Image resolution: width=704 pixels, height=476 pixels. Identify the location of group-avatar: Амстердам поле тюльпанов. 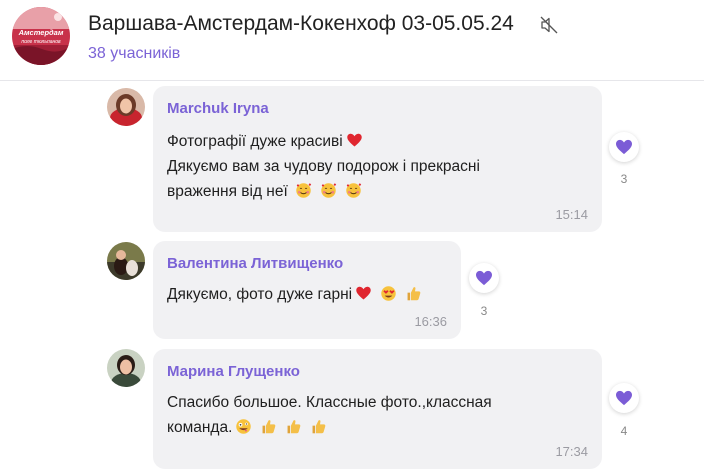
(41, 36).